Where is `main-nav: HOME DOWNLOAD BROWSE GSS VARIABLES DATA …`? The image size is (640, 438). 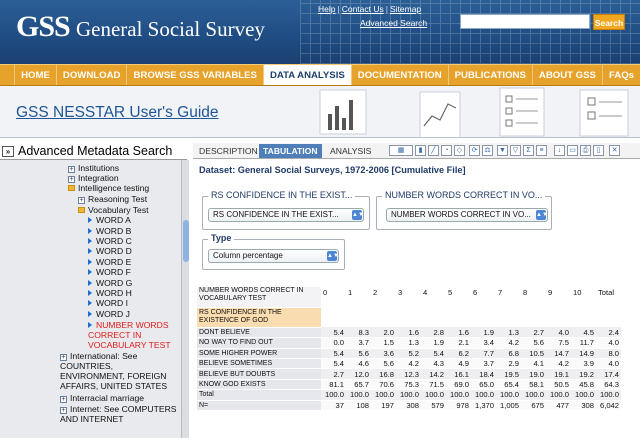 main-nav: HOME DOWNLOAD BROWSE GSS VARIABLES DATA … is located at coordinates (320, 75).